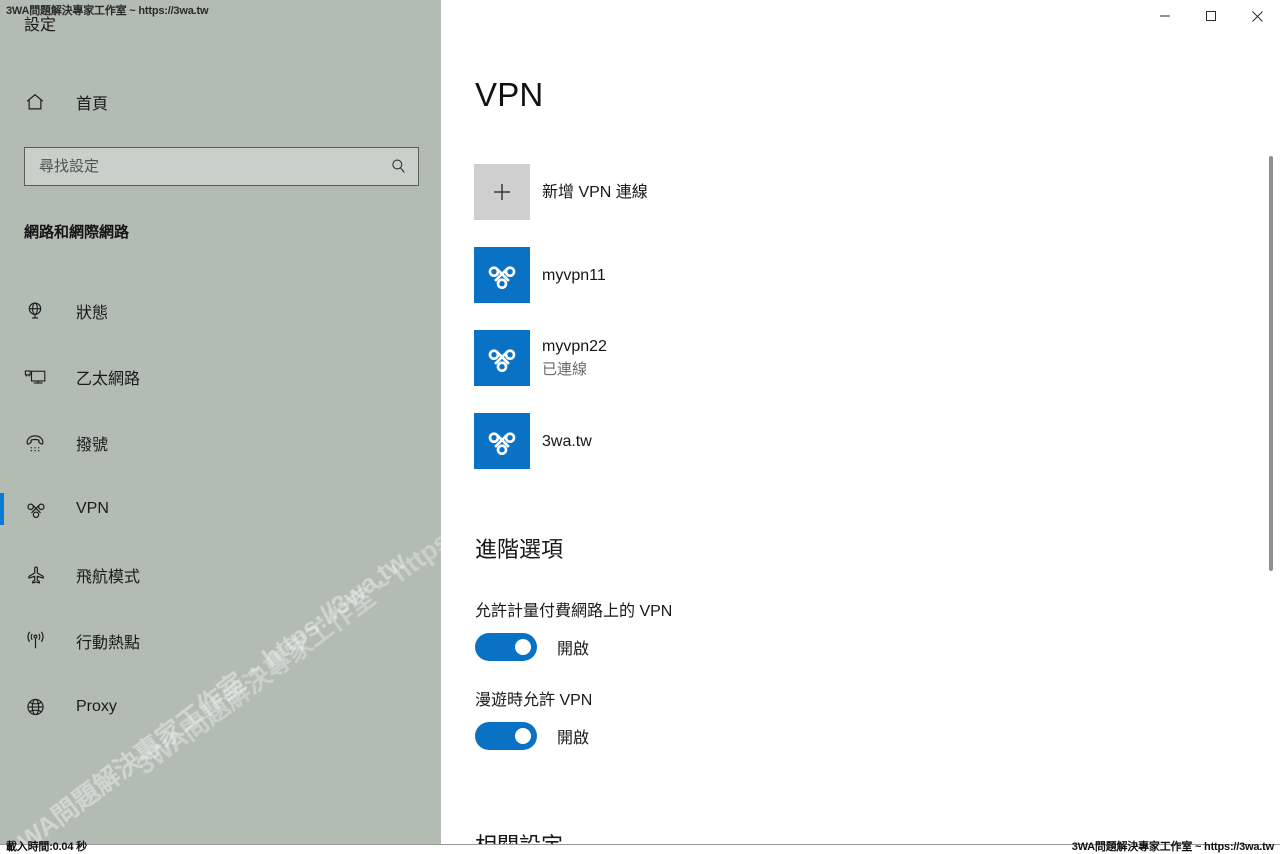 The width and height of the screenshot is (1280, 854). Describe the element at coordinates (220, 509) in the screenshot. I see `sidebar-item-vpn: VPN` at that location.